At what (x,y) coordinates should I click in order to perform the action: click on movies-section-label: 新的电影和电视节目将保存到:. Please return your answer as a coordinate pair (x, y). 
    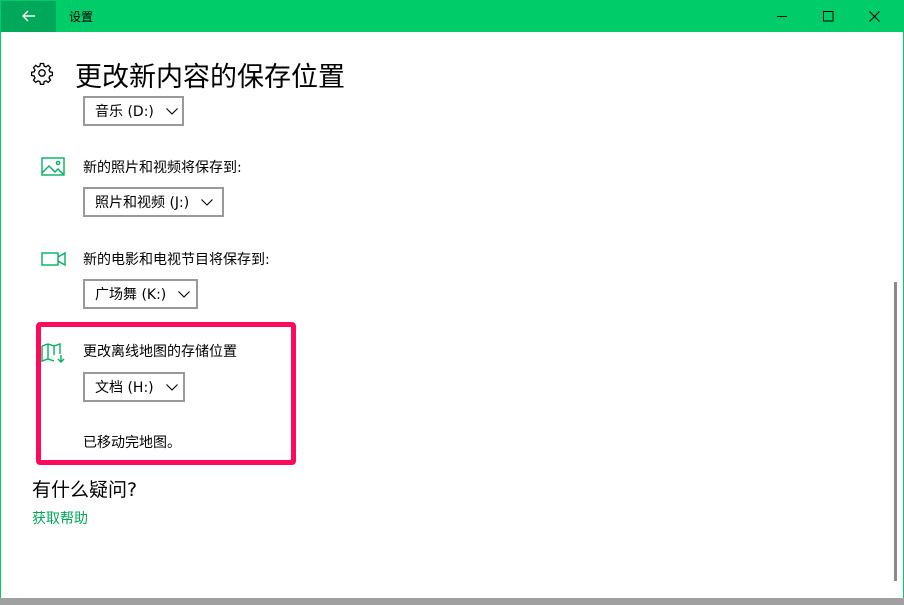
    Looking at the image, I should click on (176, 260).